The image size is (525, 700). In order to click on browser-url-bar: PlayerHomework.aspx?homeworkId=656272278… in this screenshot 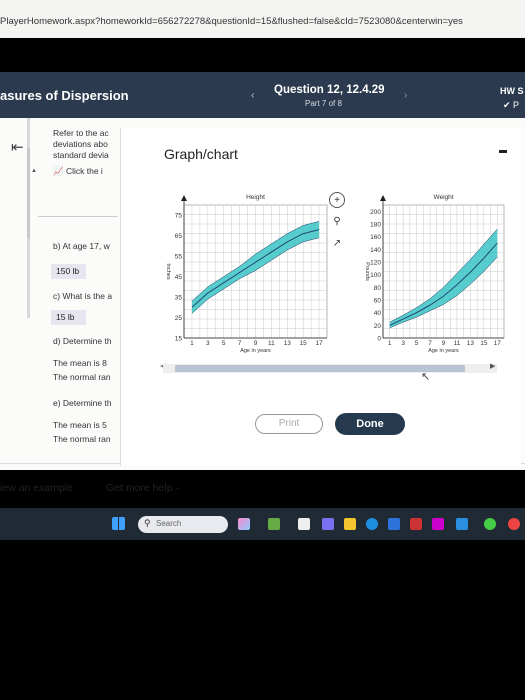, I will do `click(262, 19)`.